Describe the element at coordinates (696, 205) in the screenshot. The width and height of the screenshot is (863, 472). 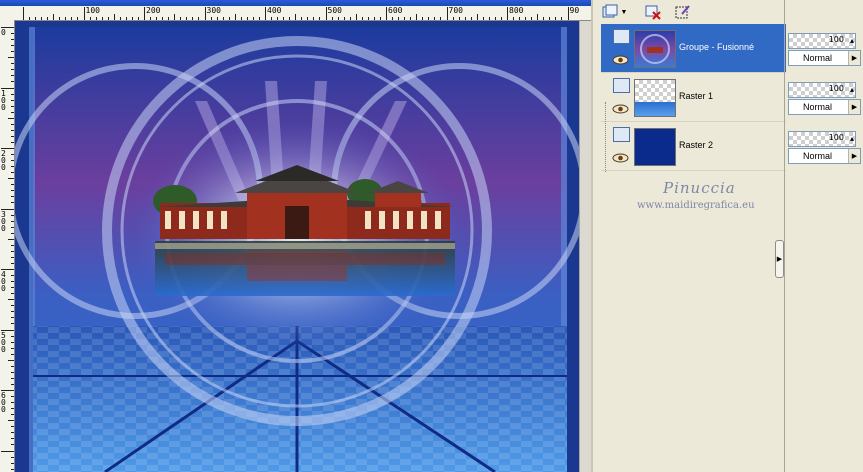
I see `watermark-url: www.maidiregrafica.eu` at that location.